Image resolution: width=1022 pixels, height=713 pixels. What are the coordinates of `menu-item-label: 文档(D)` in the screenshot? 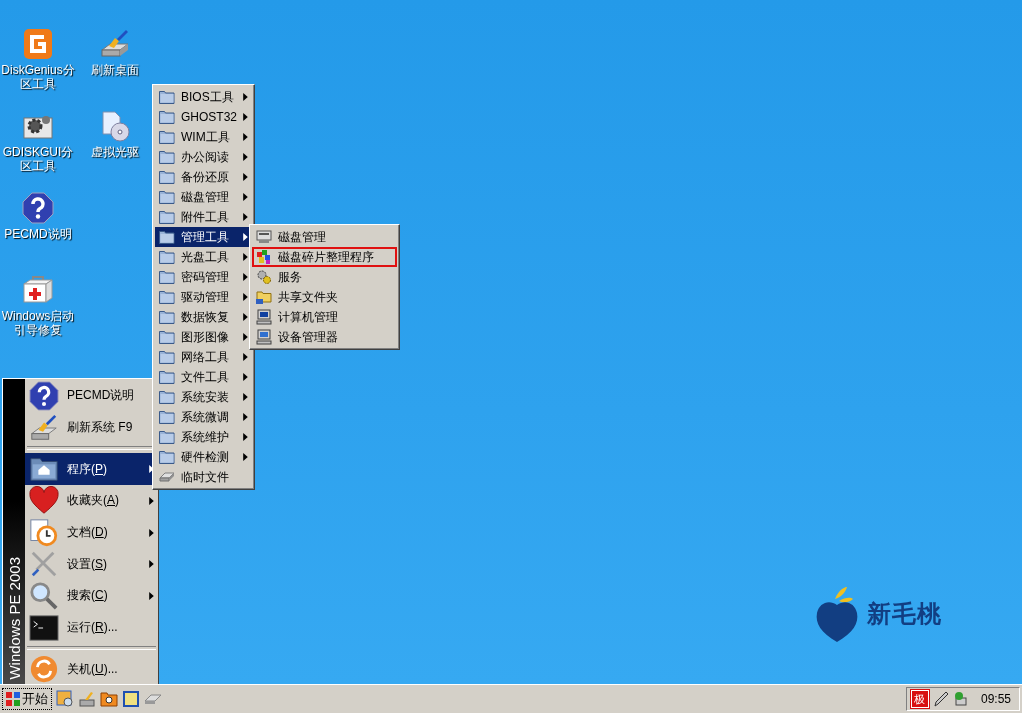 It's located at (88, 532).